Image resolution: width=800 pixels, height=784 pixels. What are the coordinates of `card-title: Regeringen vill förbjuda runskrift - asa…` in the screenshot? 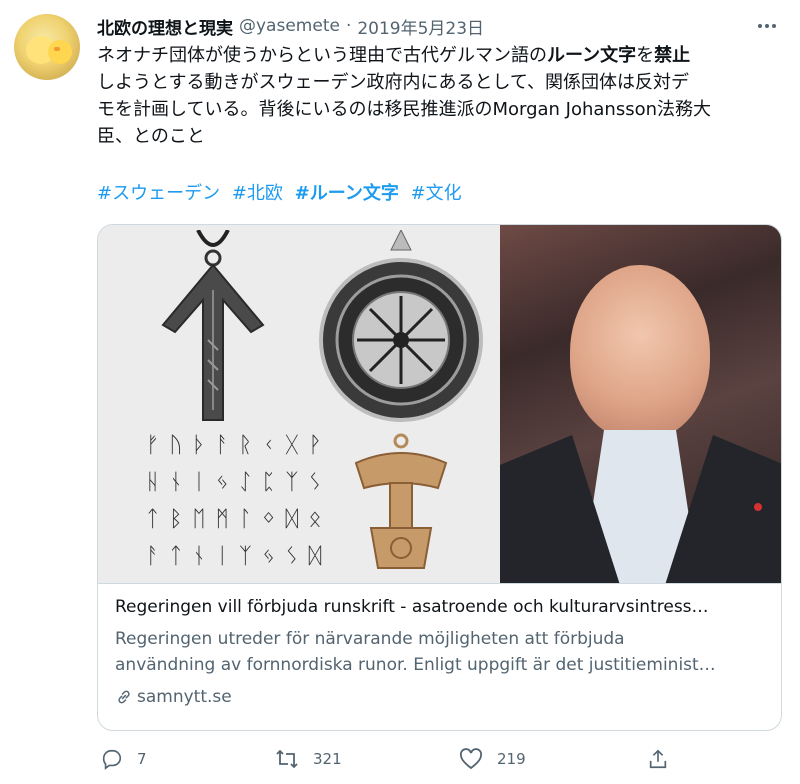 It's located at (440, 607).